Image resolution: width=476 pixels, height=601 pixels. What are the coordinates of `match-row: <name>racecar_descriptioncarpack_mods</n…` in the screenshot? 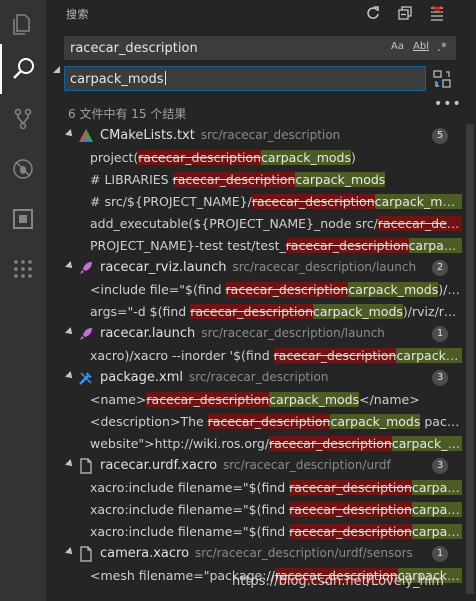 It's located at (261, 400).